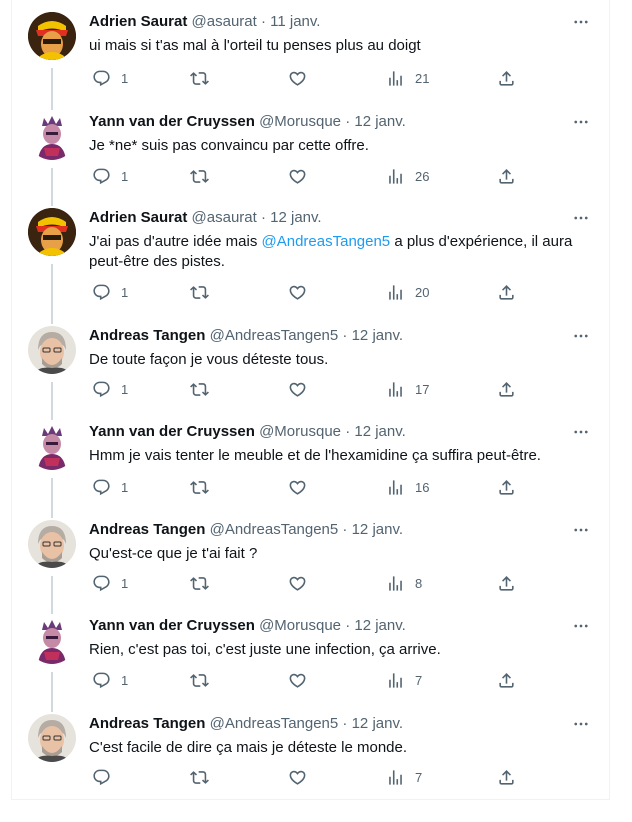 The height and width of the screenshot is (822, 632). Describe the element at coordinates (407, 487) in the screenshot. I see `views-button: 16` at that location.